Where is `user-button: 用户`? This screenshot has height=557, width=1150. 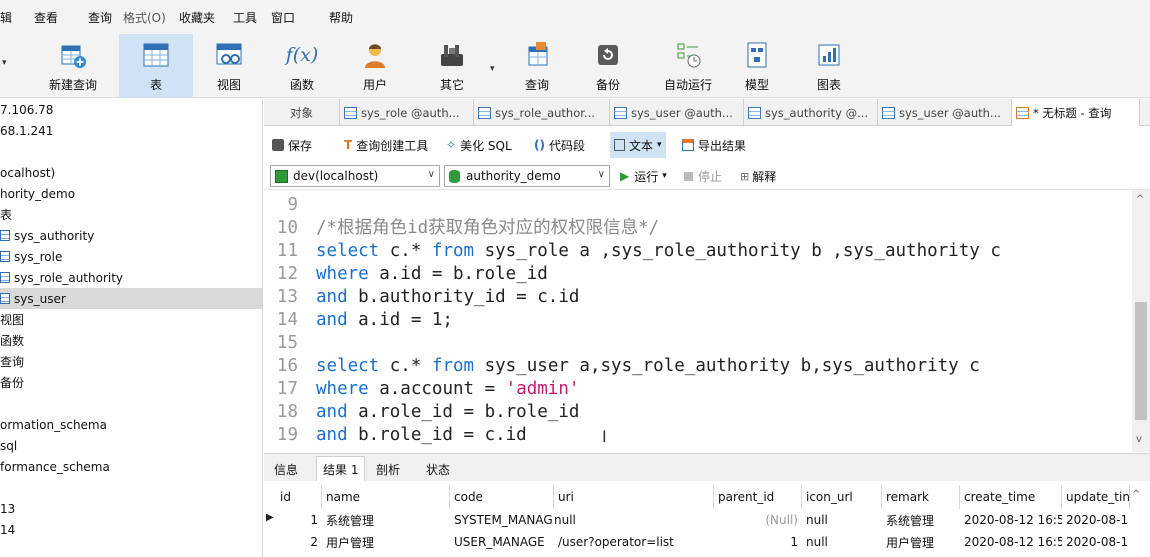 user-button: 用户 is located at coordinates (375, 66).